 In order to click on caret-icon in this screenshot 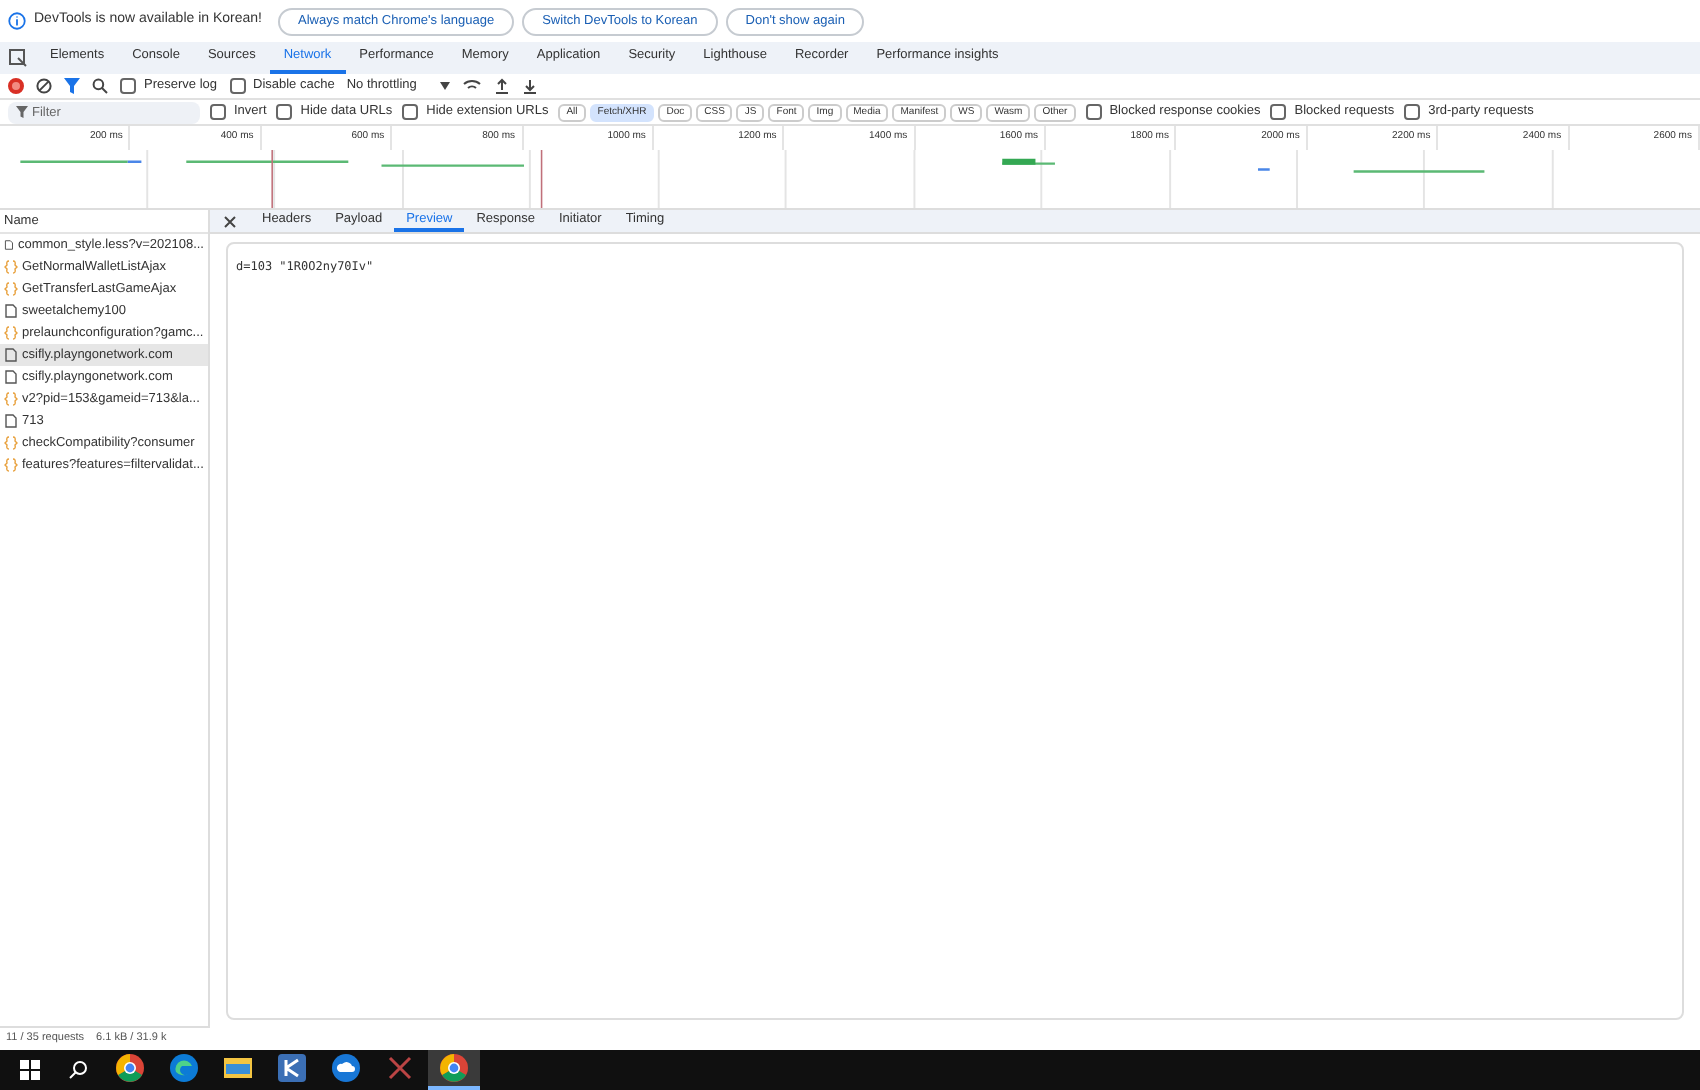, I will do `click(445, 86)`.